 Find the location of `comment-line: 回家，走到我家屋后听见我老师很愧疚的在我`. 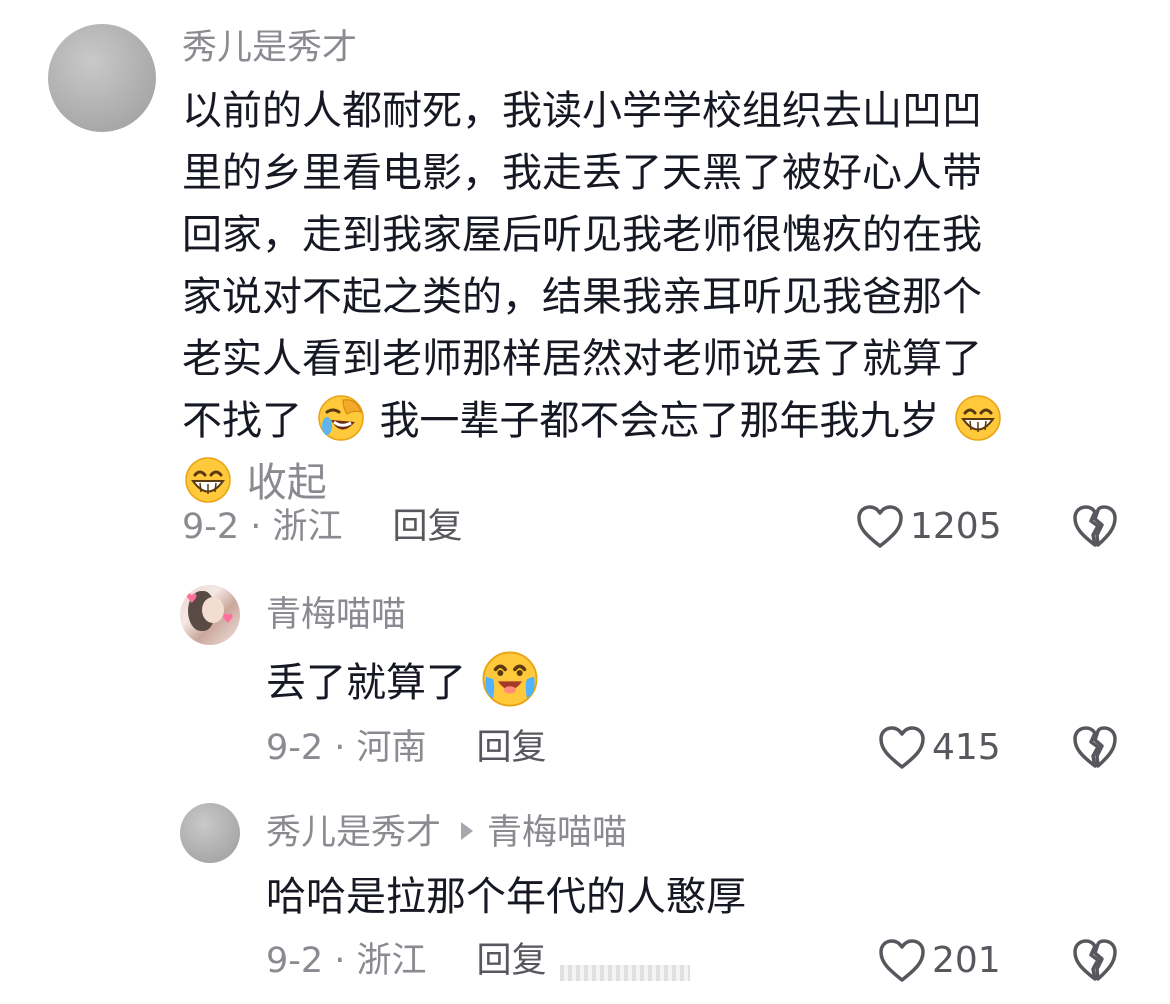

comment-line: 回家，走到我家屋后听见我老师很愧疚的在我 is located at coordinates (582, 235).